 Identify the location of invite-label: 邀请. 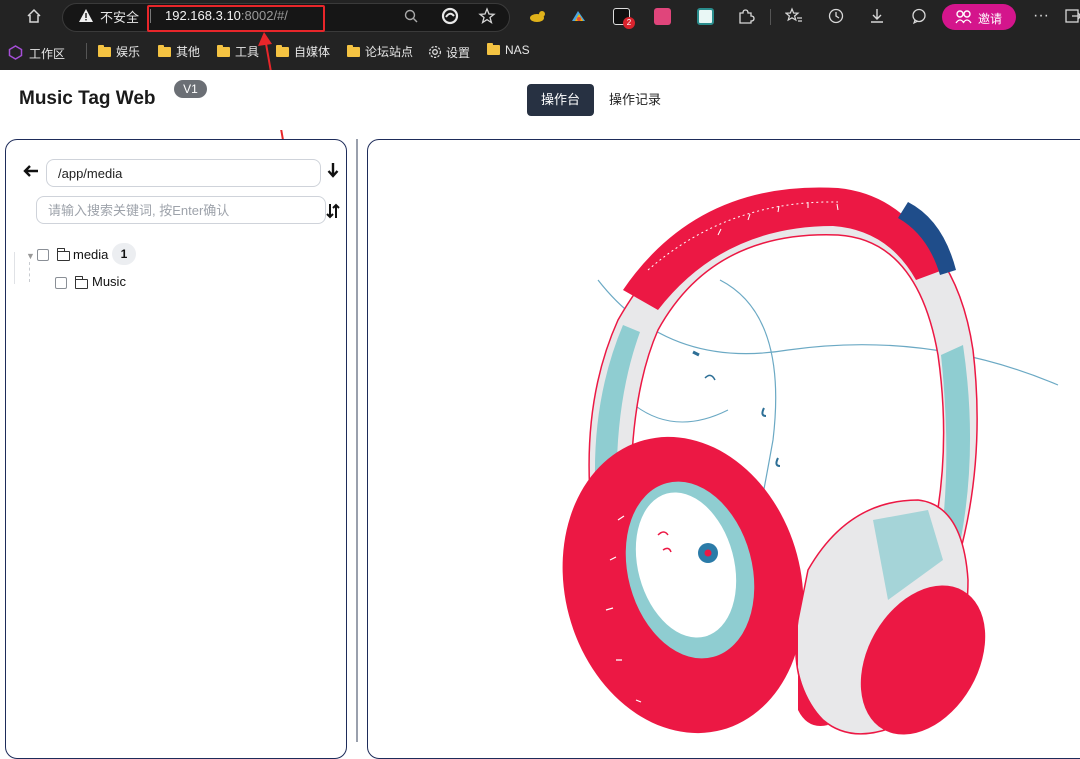
(990, 19).